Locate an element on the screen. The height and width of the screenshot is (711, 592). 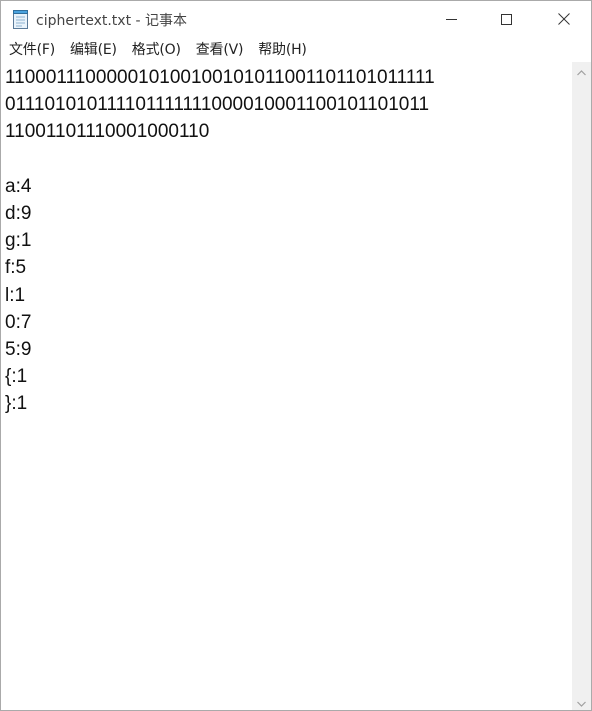
vertical-scrollbar is located at coordinates (581, 386).